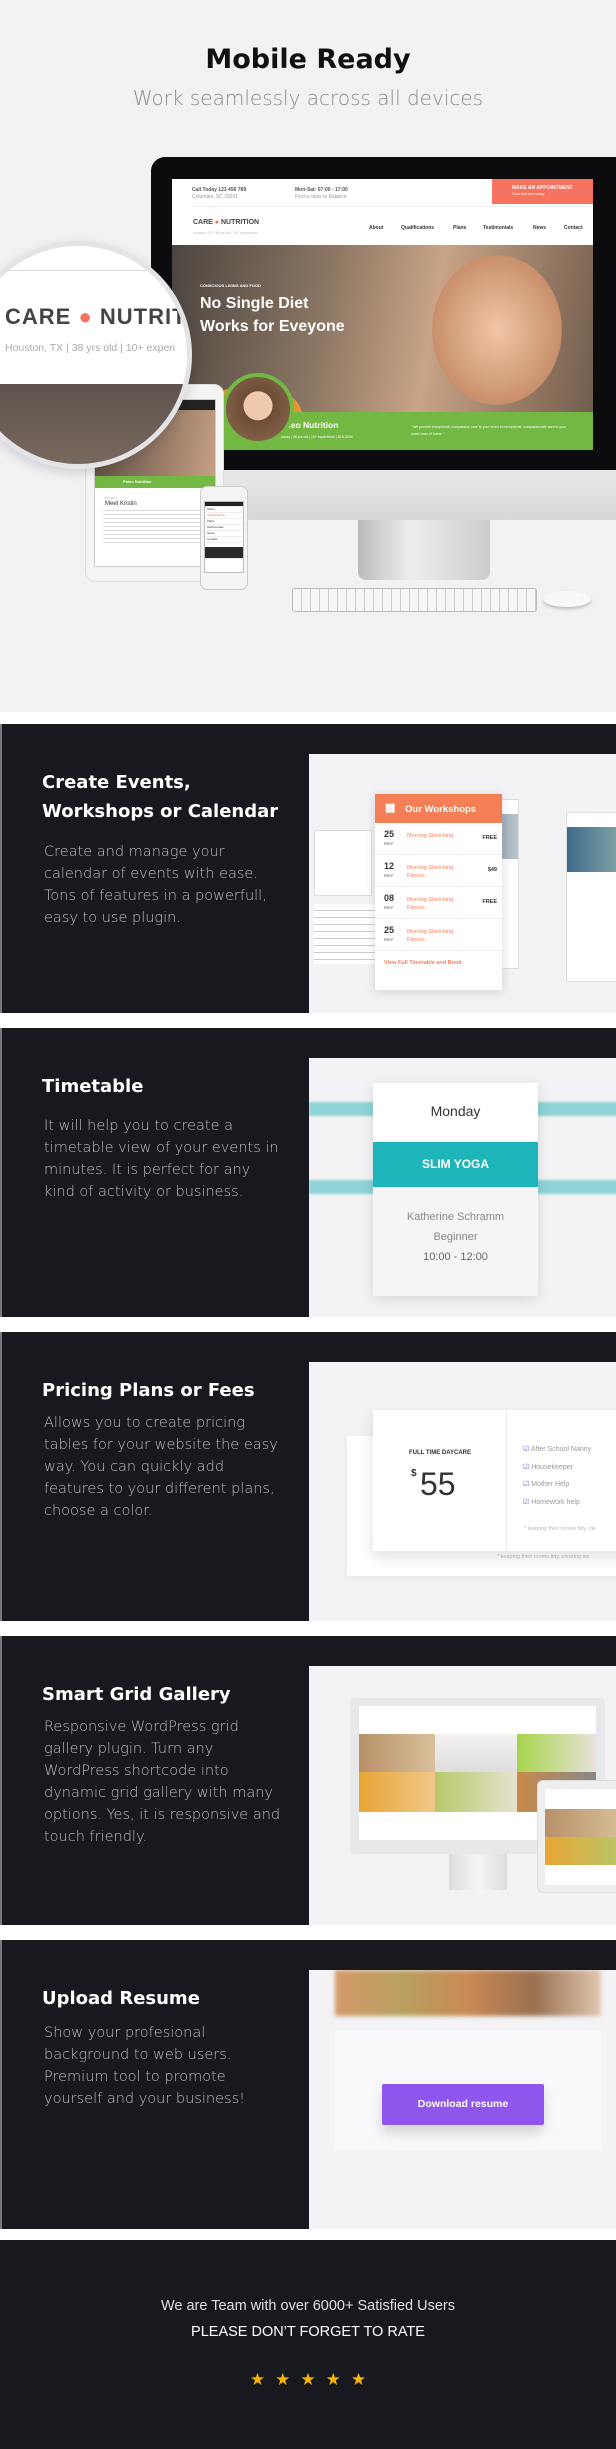 The height and width of the screenshot is (2449, 616). Describe the element at coordinates (557, 1450) in the screenshot. I see `pricing-feature: ☑ After School Nanny` at that location.